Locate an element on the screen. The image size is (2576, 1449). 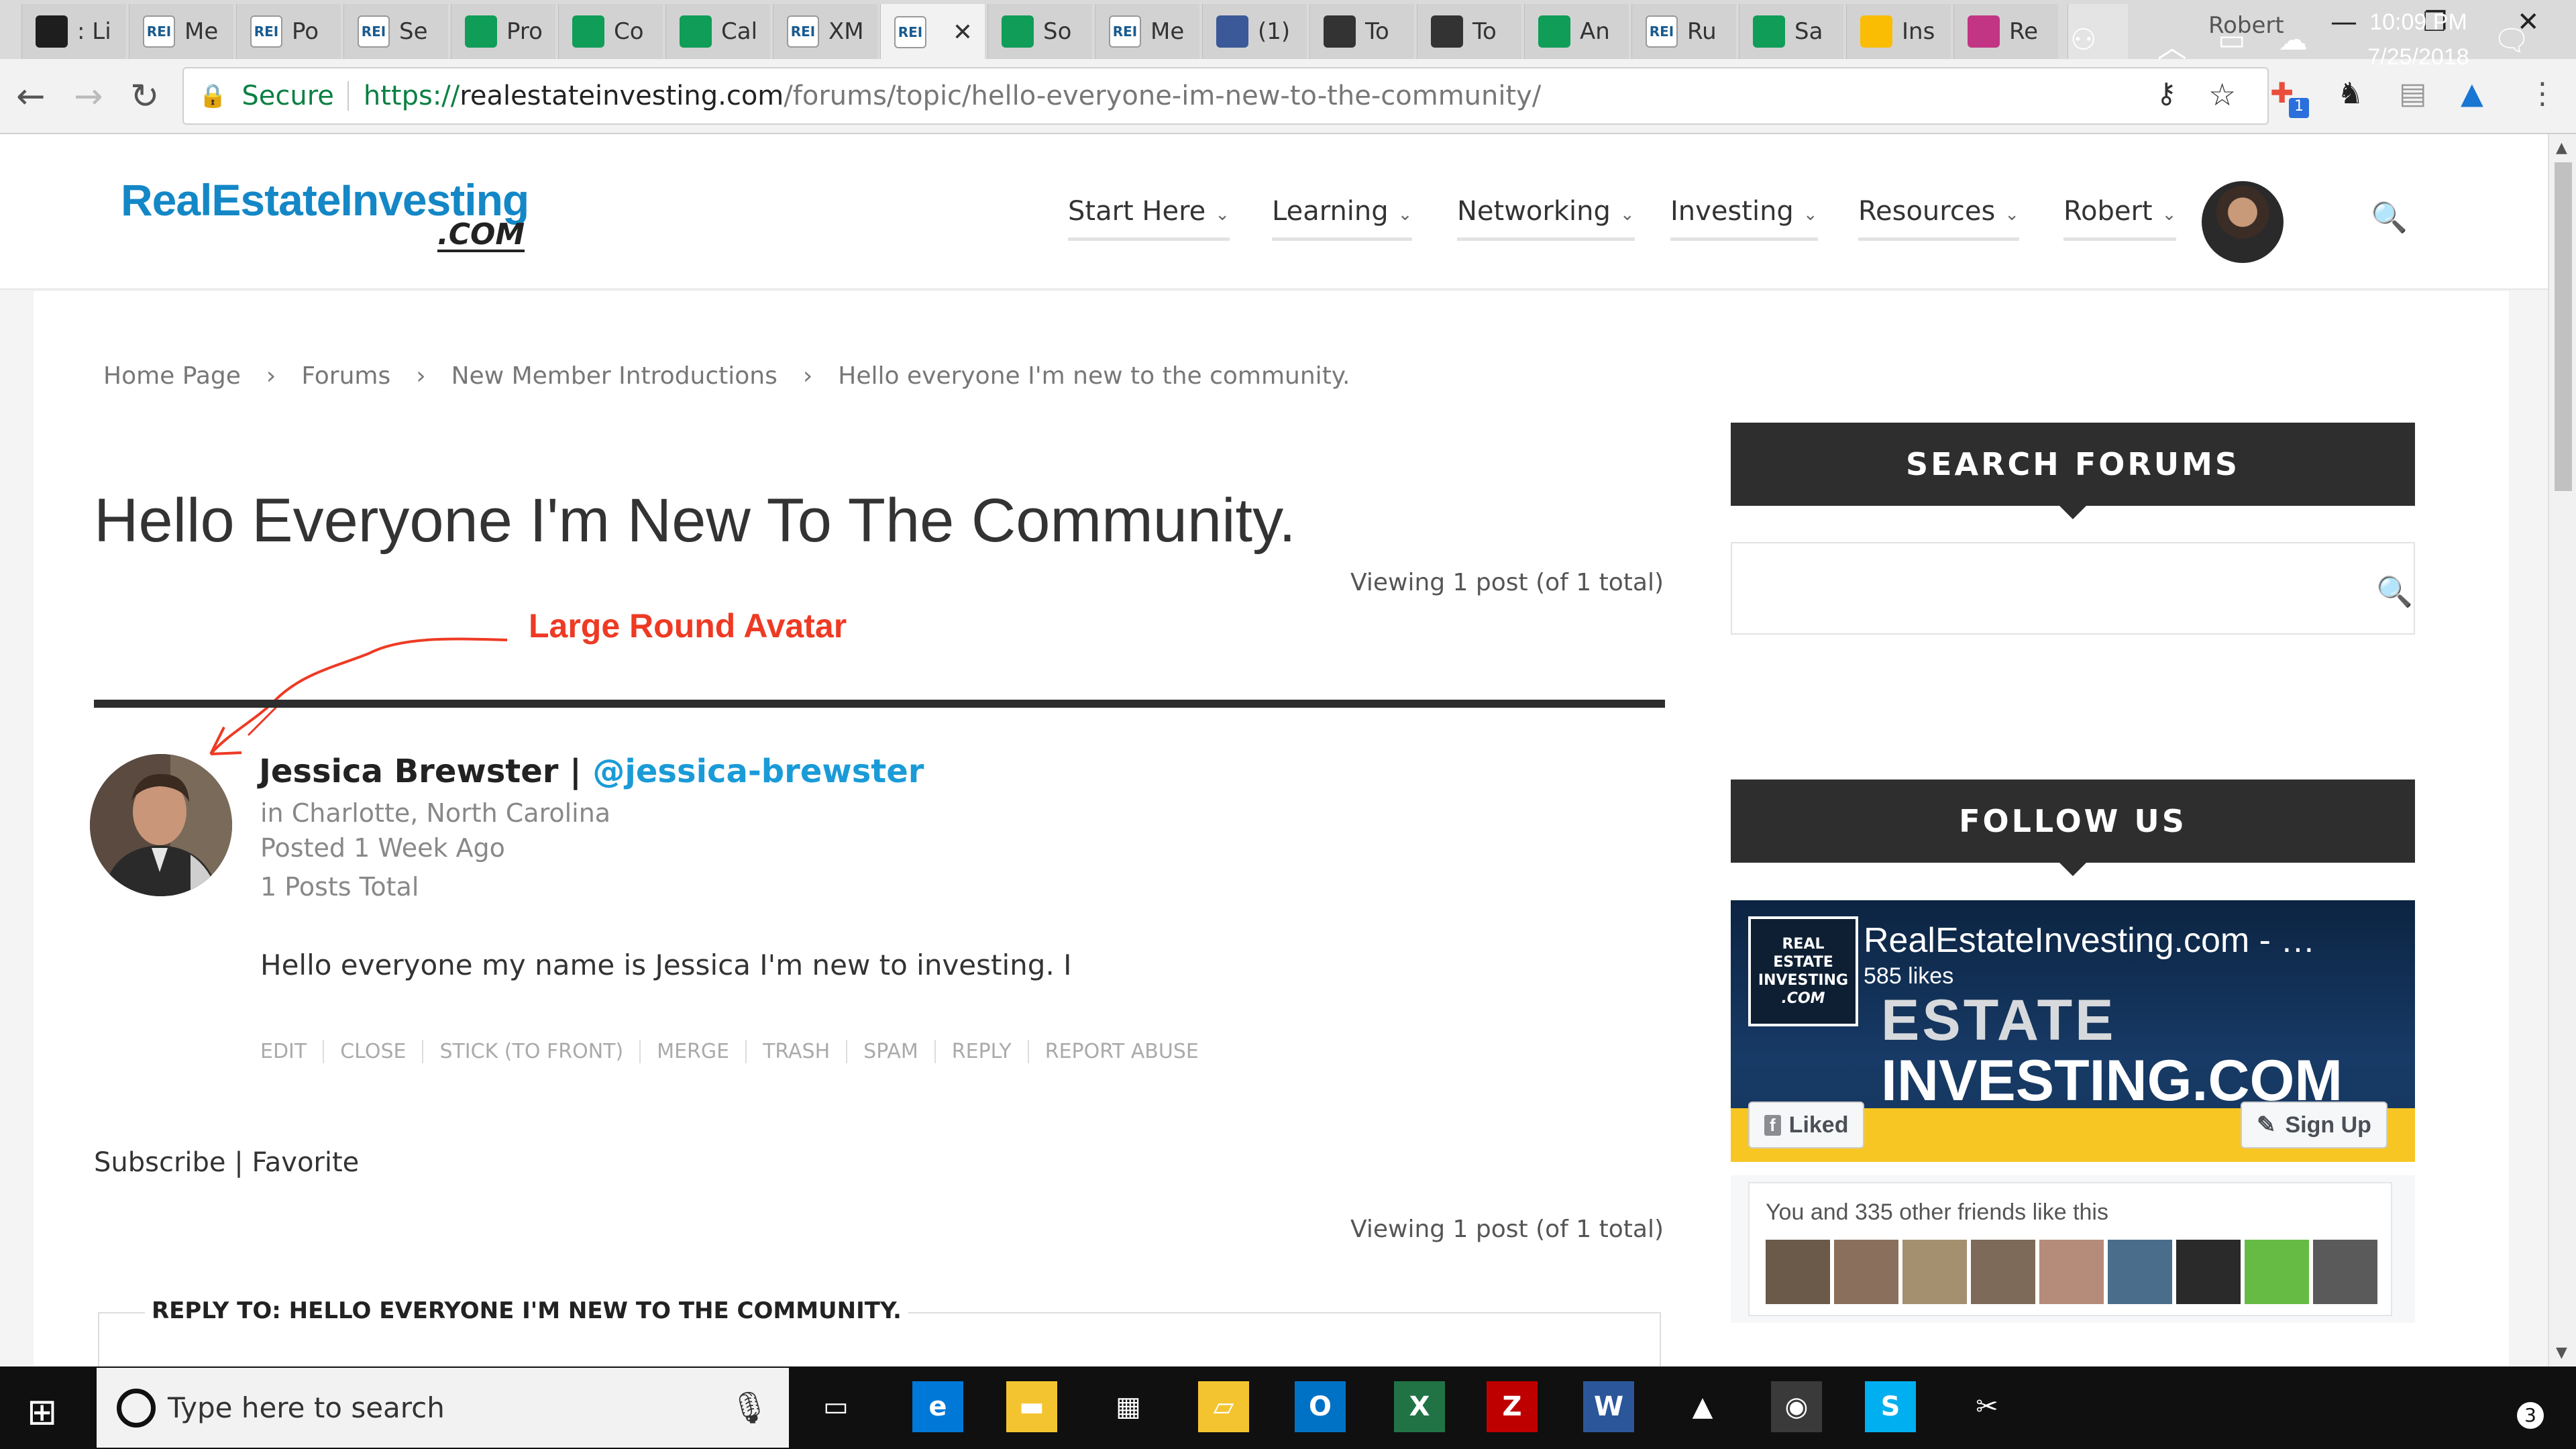
nav-start-here: Start Here ⌄ is located at coordinates (1149, 218).